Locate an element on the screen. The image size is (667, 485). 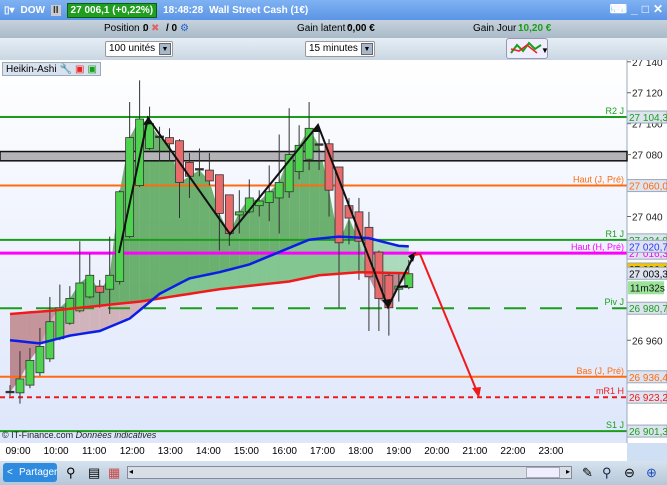
time-label: 14:00 is located at coordinates (208, 451).